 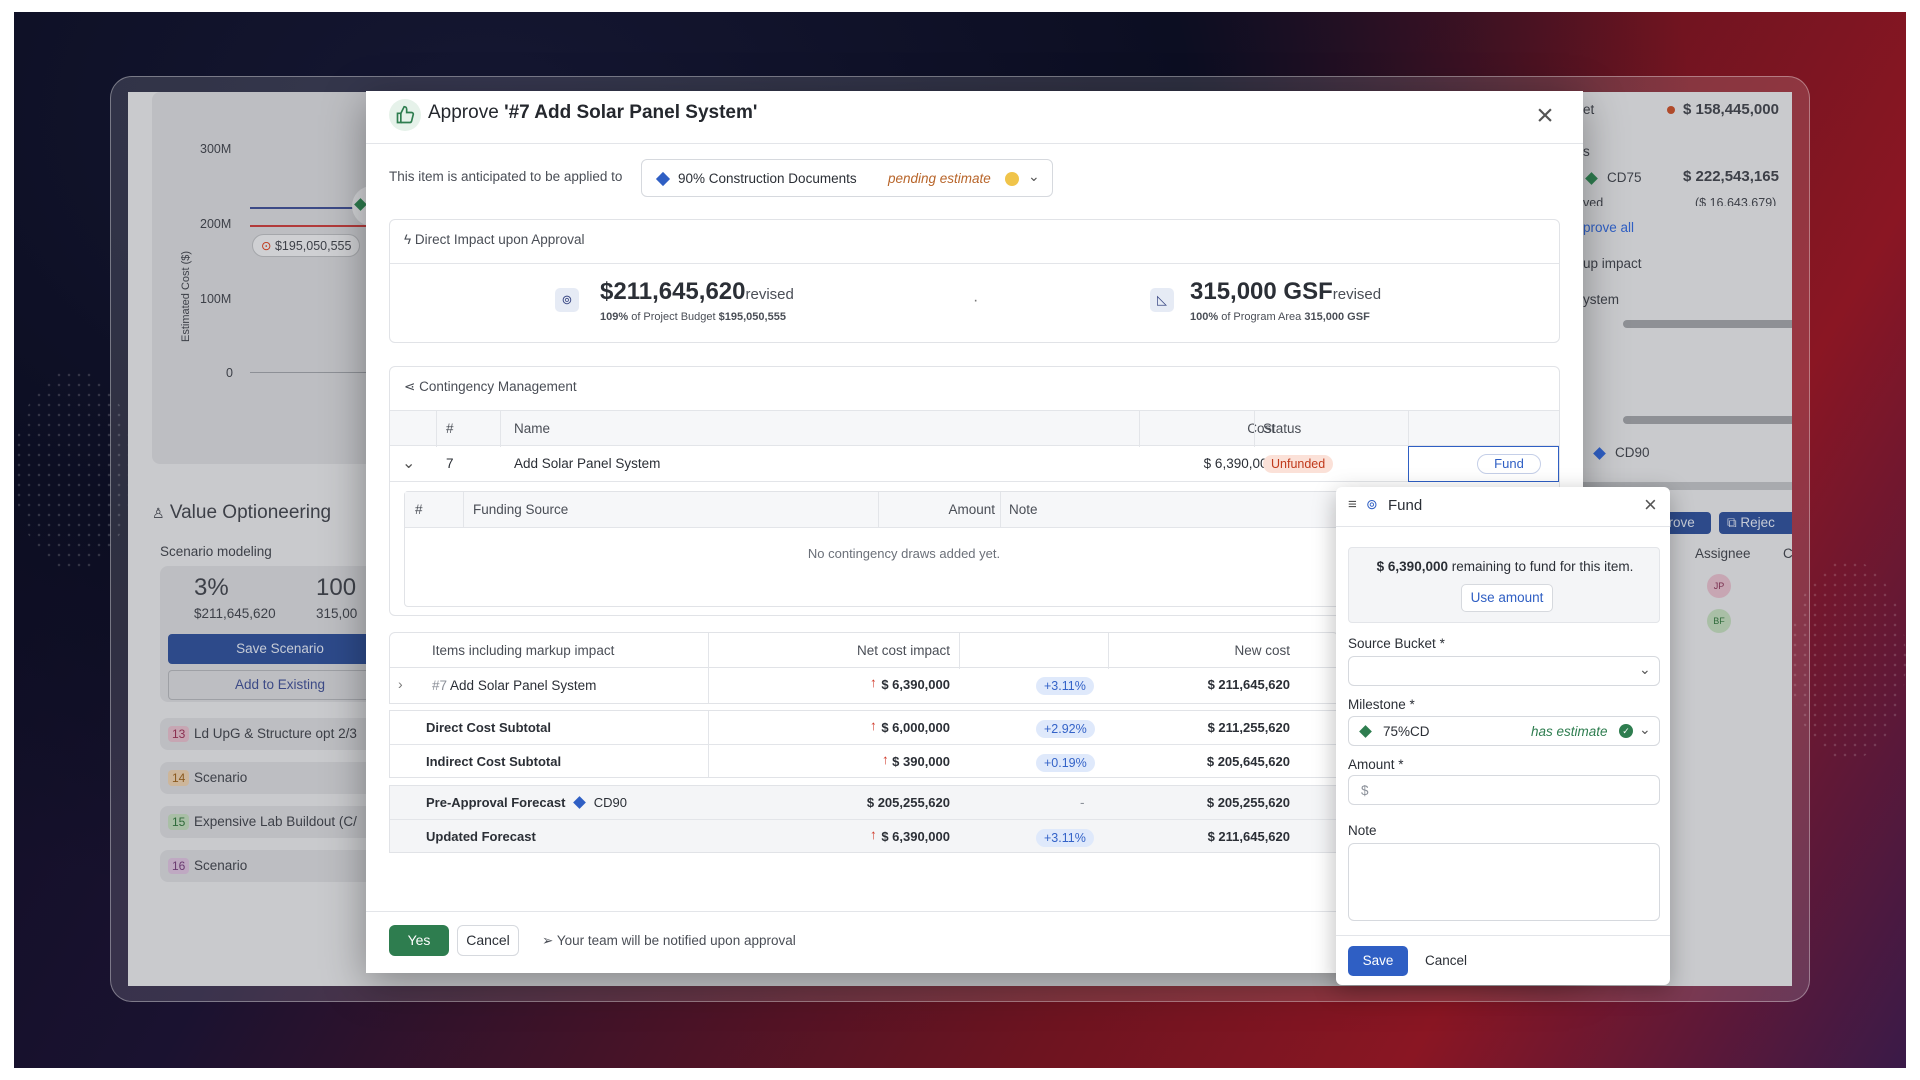 I want to click on chevron-right-icon: ›, so click(x=400, y=684).